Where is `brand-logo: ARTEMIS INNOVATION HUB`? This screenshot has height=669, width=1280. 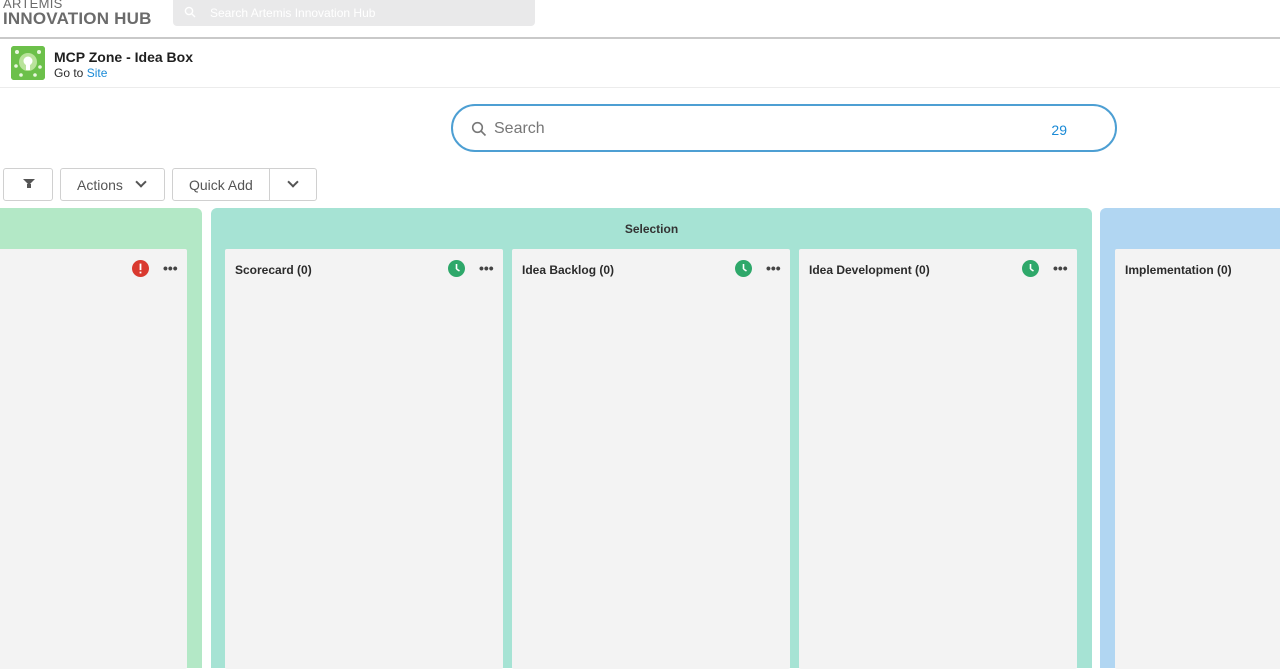
brand-logo: ARTEMIS INNOVATION HUB is located at coordinates (77, 13).